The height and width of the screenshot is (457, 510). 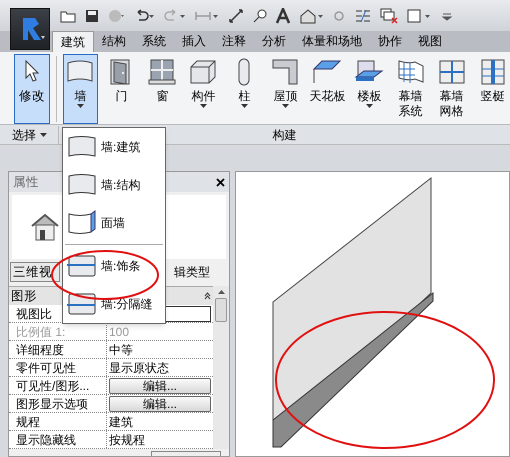 I want to click on property-value: 建筑, so click(x=121, y=422).